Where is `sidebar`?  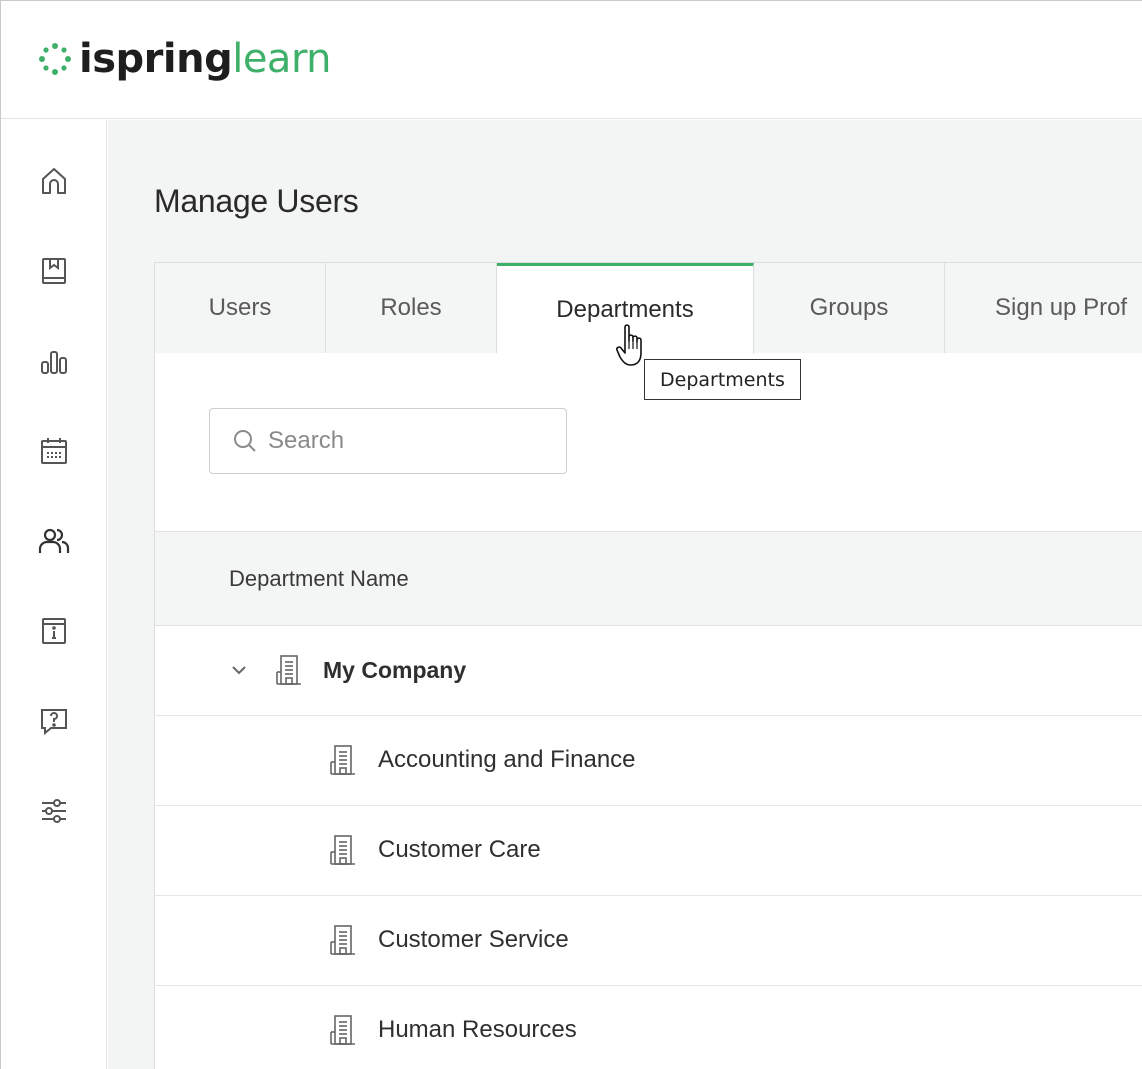 sidebar is located at coordinates (54, 594).